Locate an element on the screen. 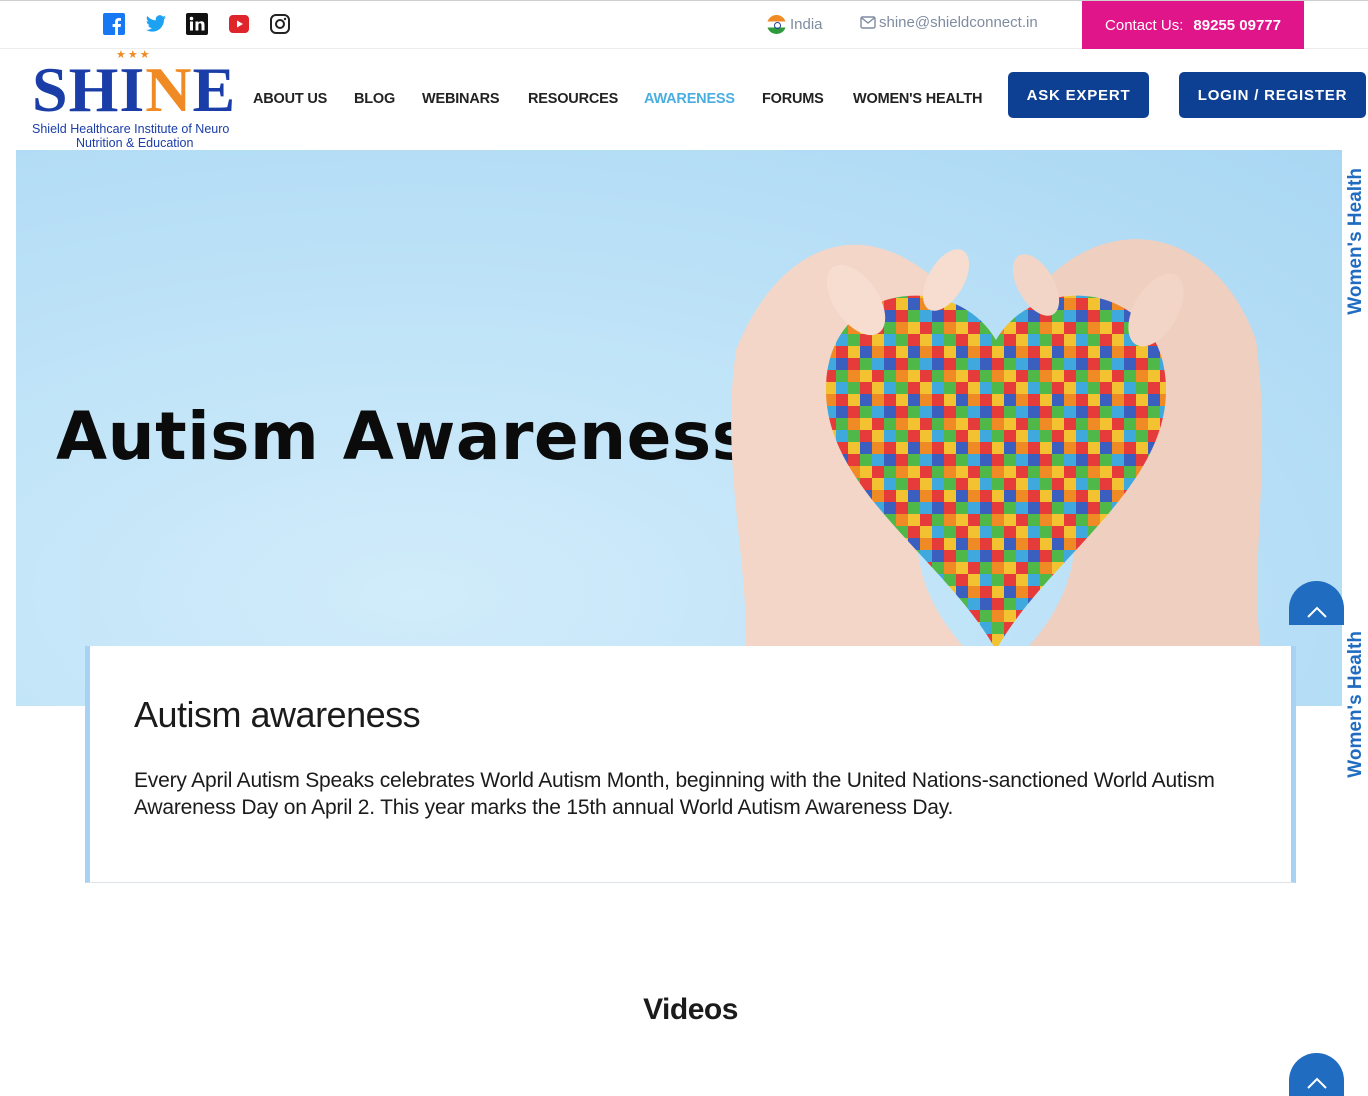 Image resolution: width=1368 pixels, height=1096 pixels. nav-forums: FORUMS is located at coordinates (793, 99).